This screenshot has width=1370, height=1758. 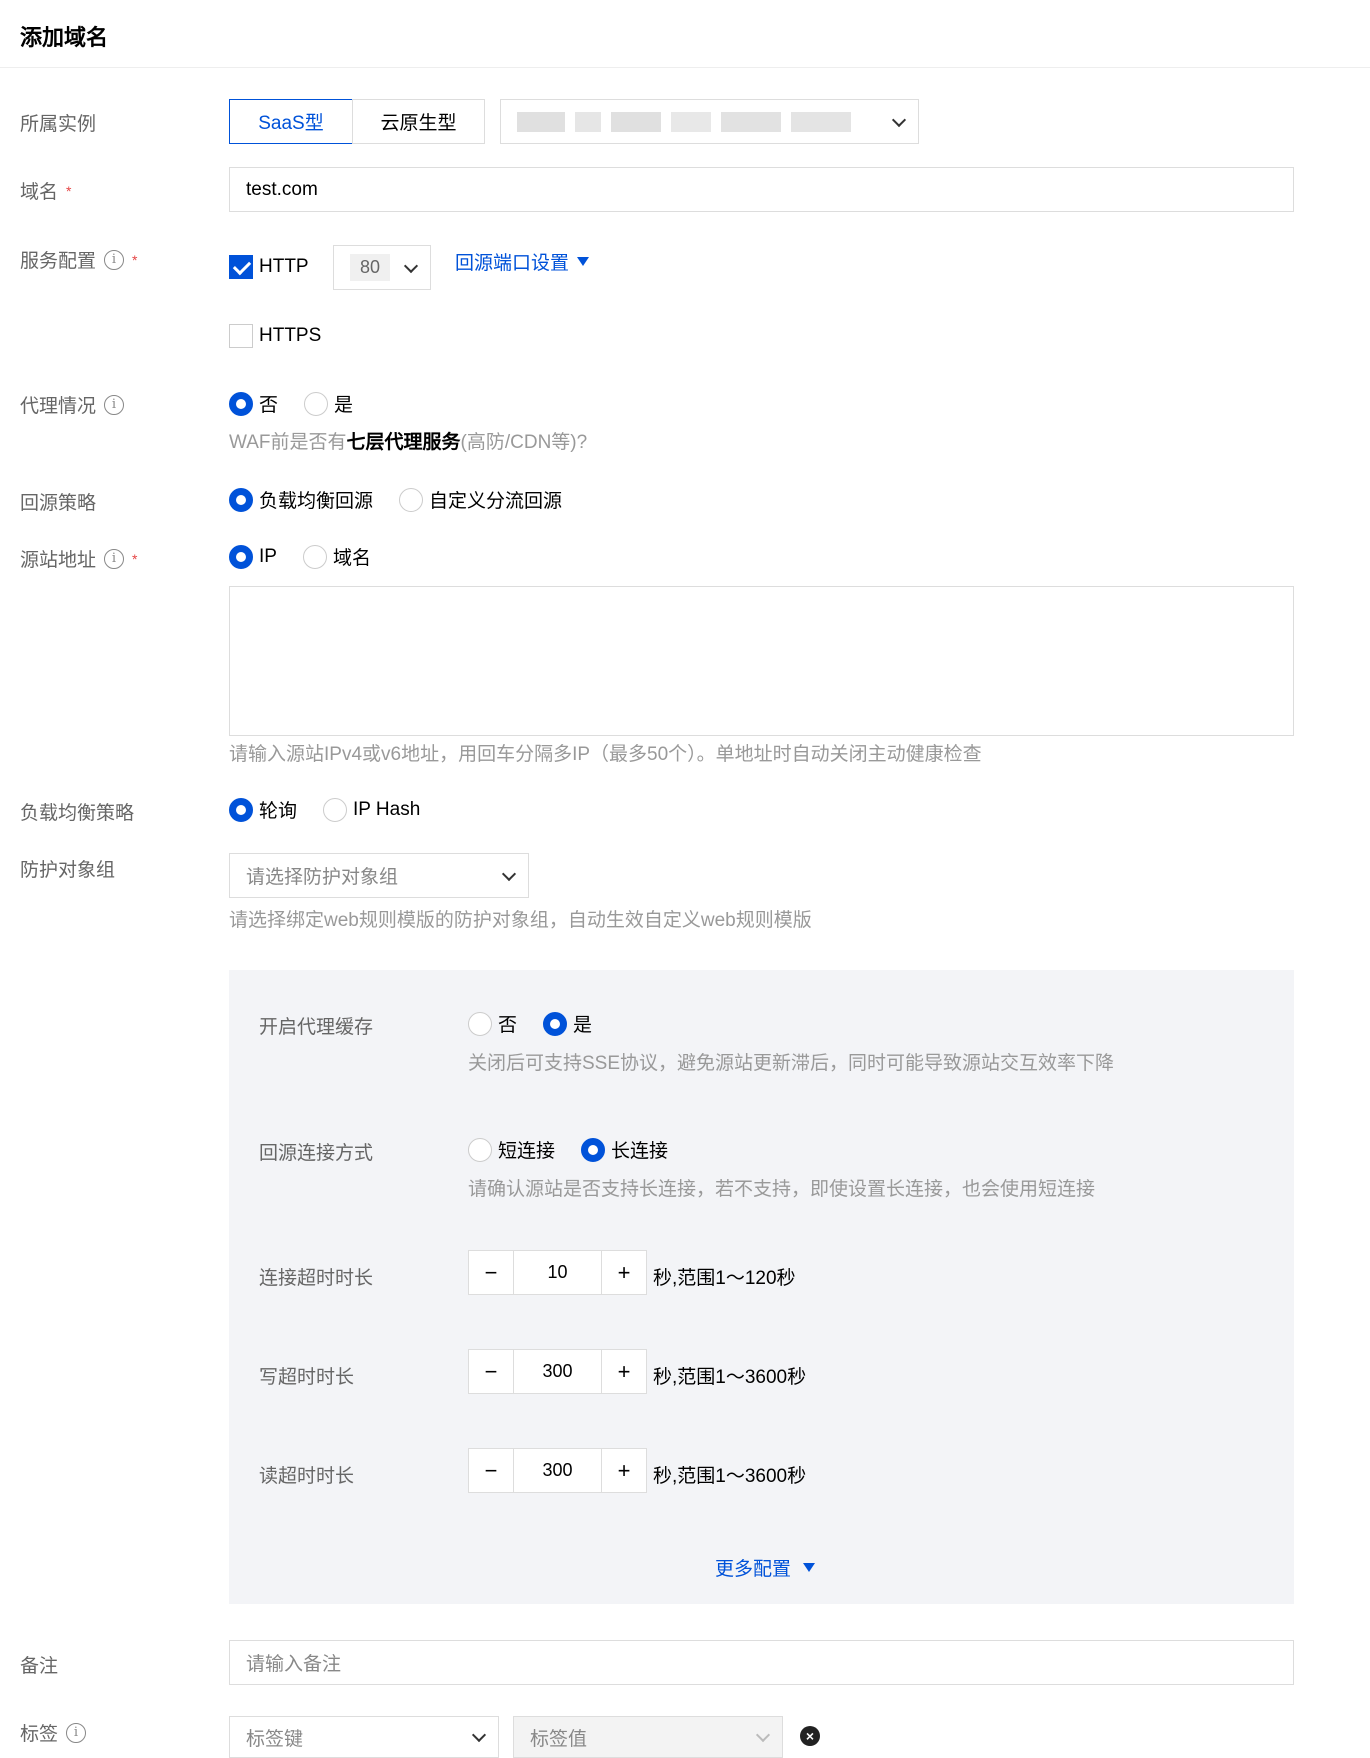 What do you see at coordinates (64, 37) in the screenshot?
I see `page-title: 添加域名` at bounding box center [64, 37].